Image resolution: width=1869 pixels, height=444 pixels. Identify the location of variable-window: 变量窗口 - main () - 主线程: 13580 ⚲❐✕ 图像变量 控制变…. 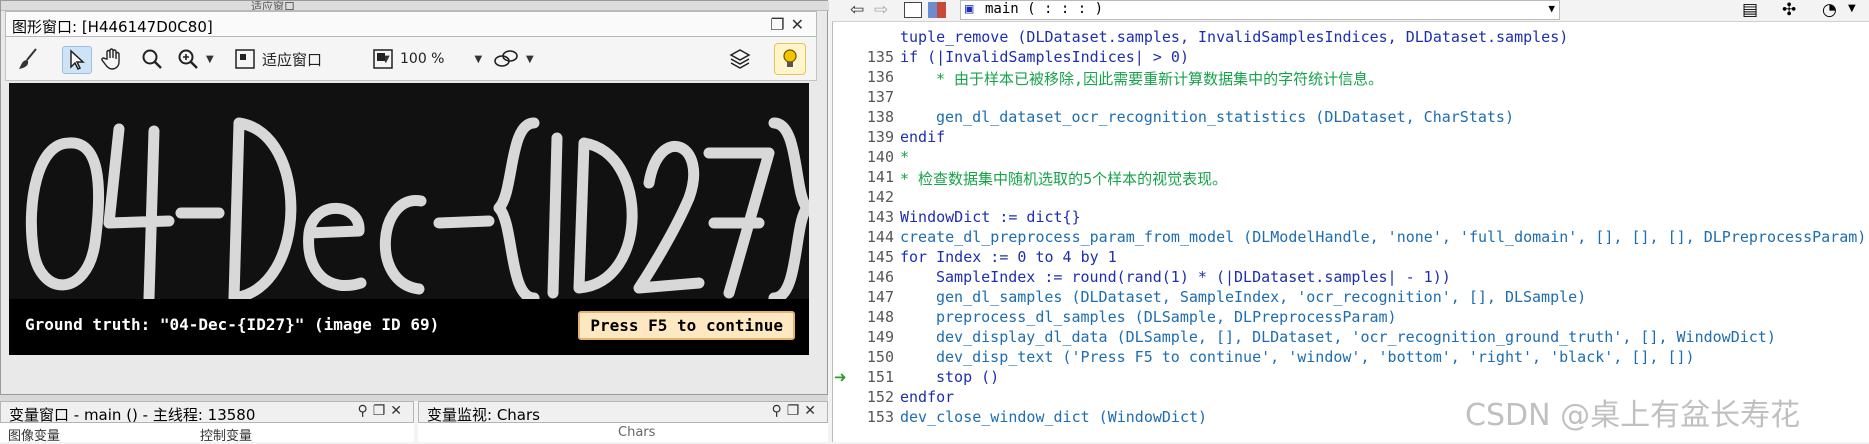
(207, 422).